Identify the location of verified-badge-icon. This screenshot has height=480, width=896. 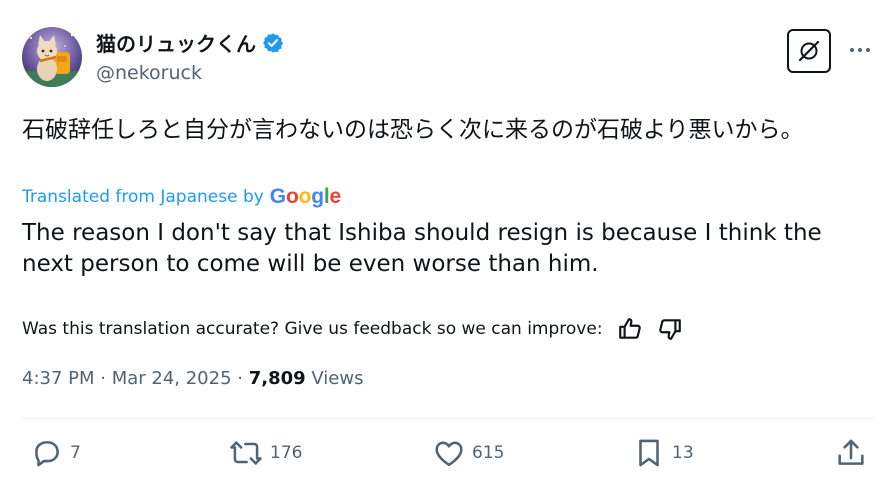
(273, 43).